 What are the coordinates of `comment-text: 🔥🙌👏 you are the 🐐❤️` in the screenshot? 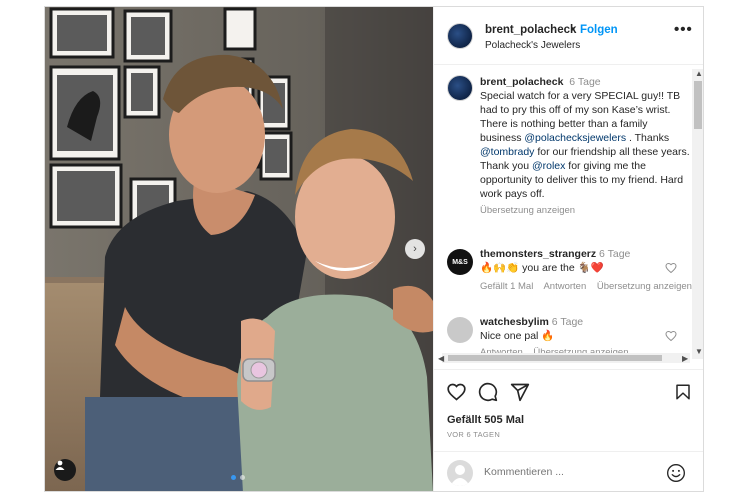 It's located at (542, 268).